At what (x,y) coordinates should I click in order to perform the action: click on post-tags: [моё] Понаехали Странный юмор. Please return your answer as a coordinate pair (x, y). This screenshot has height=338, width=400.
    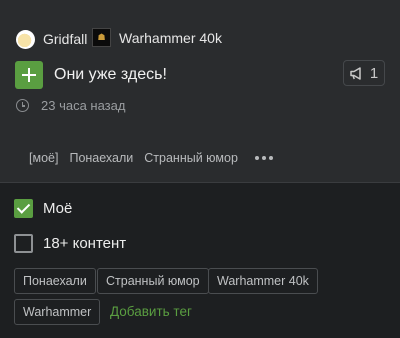
    Looking at the image, I should click on (151, 158).